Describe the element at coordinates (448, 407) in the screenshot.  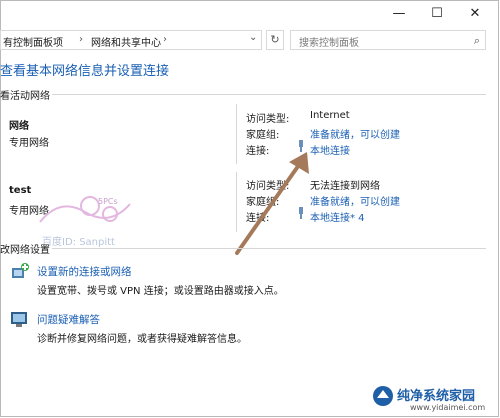
I see `site-url: www.yidaimei.com` at that location.